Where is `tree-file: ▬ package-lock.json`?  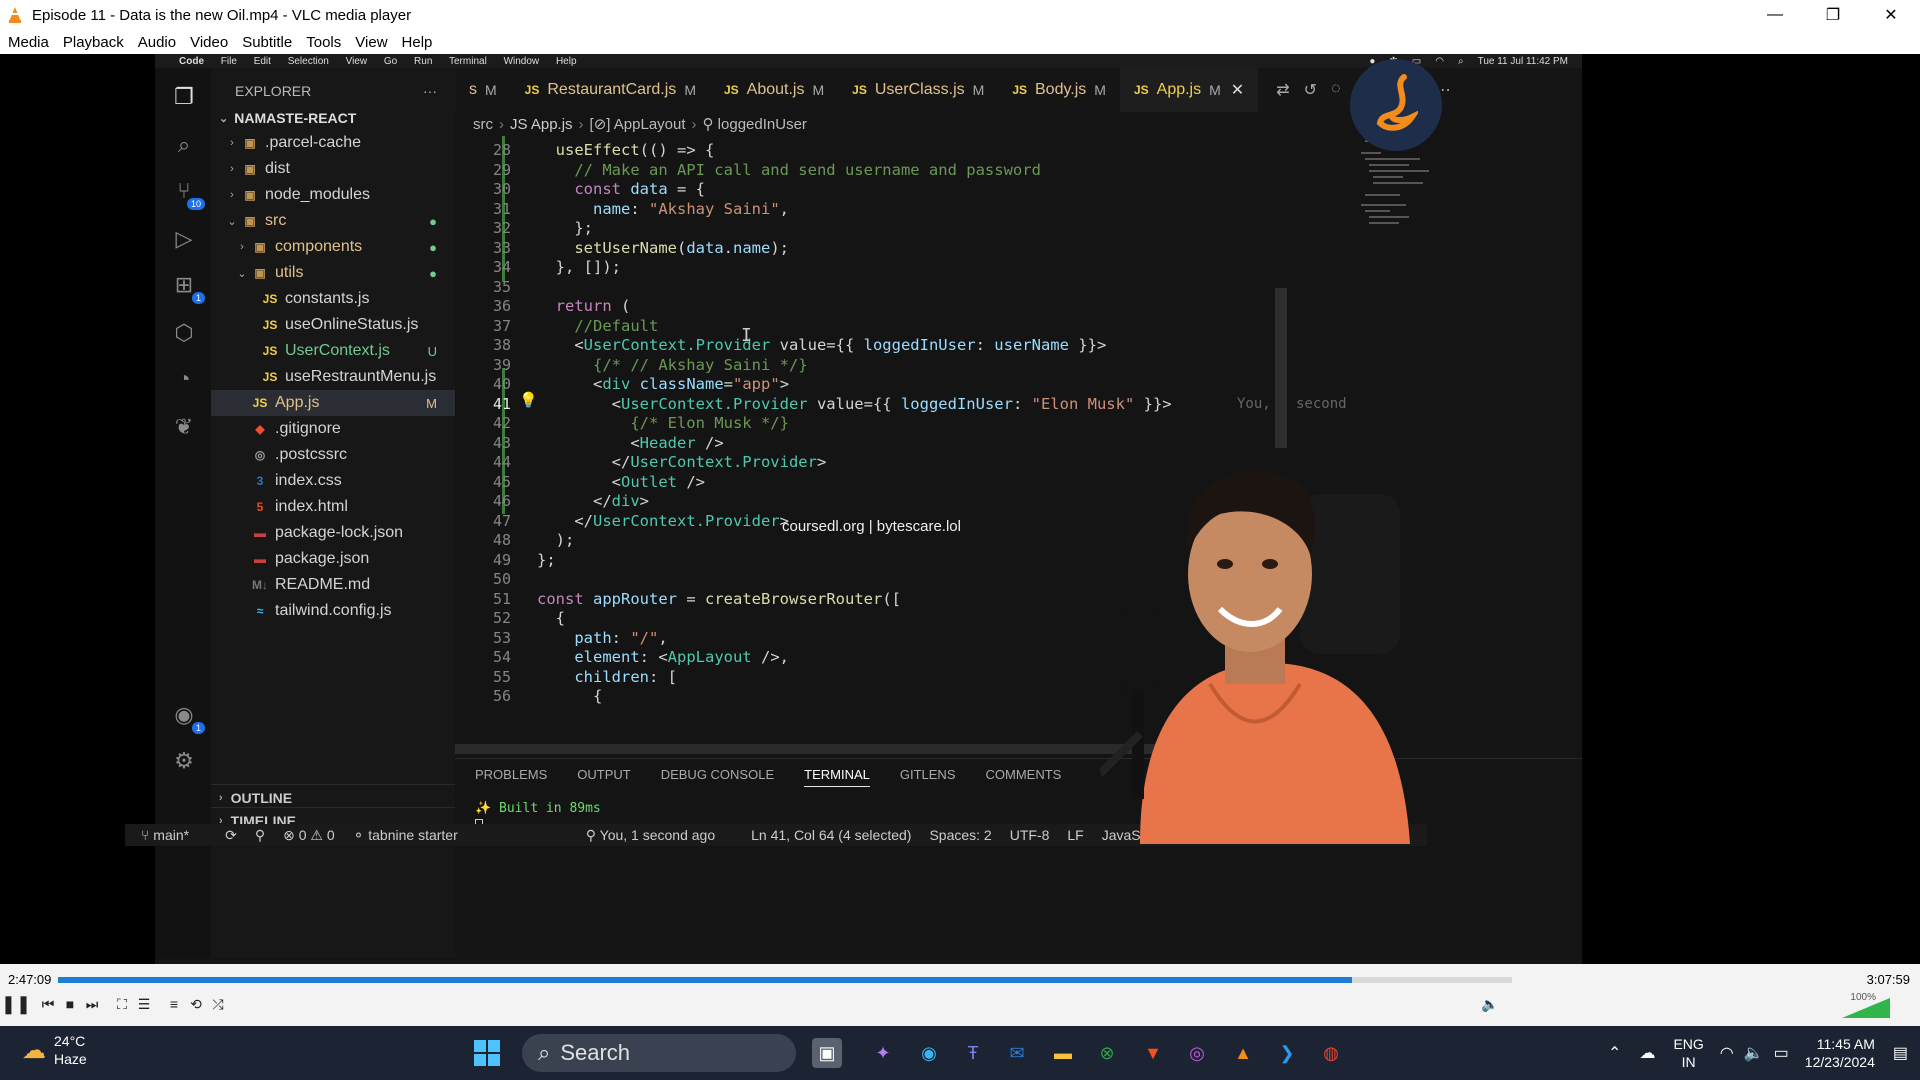 tree-file: ▬ package-lock.json is located at coordinates (333, 533).